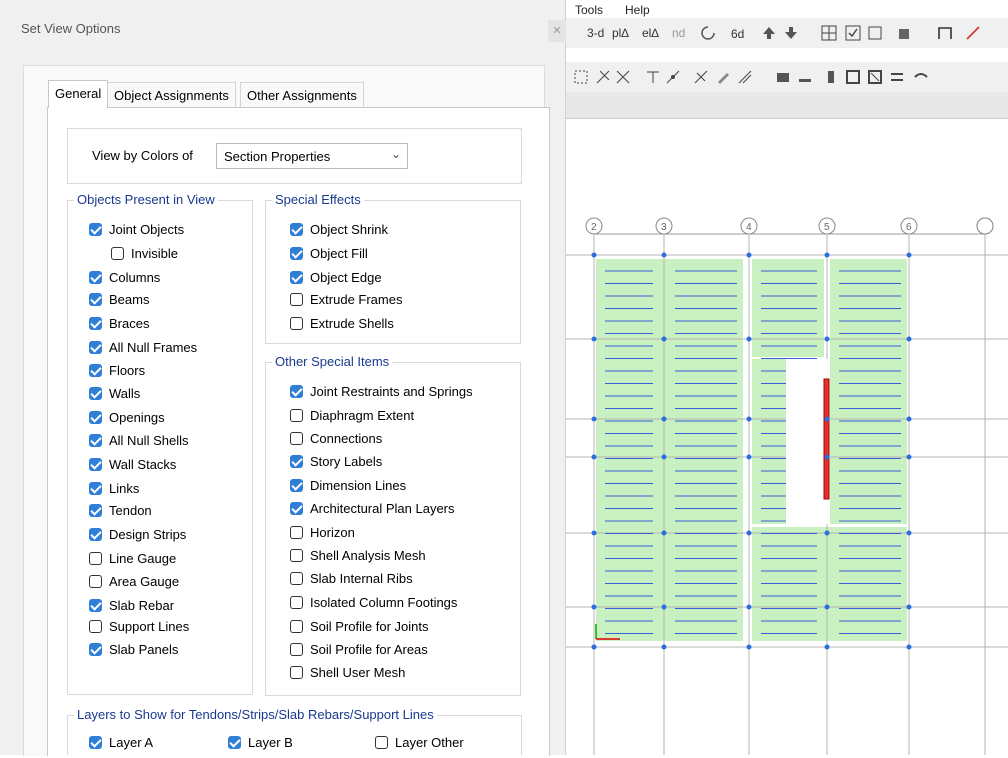 The image size is (1008, 758). I want to click on shell-tool-icon, so click(905, 33).